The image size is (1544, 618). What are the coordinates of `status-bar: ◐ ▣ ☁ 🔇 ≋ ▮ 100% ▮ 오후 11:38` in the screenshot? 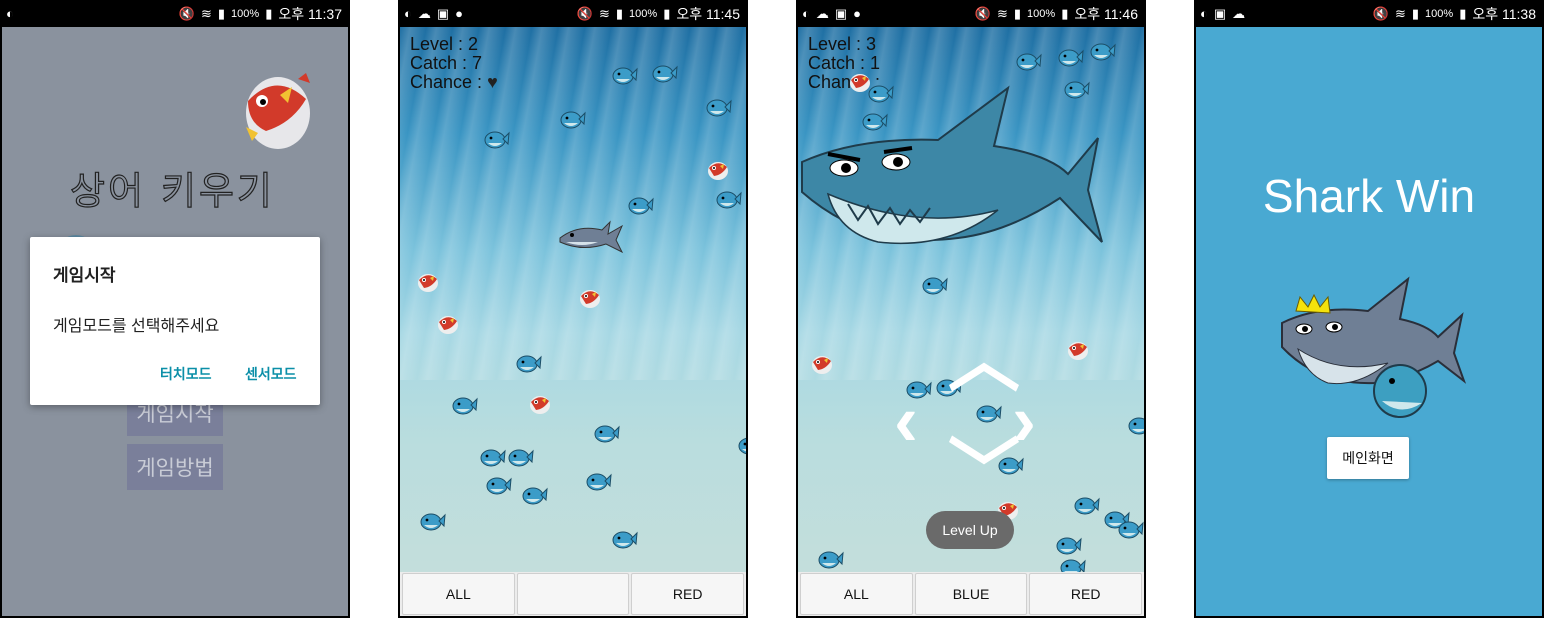 It's located at (1369, 13).